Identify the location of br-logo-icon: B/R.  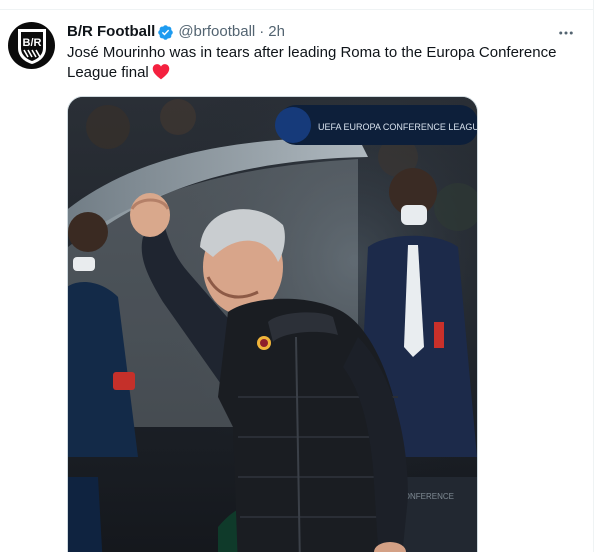
(31, 46).